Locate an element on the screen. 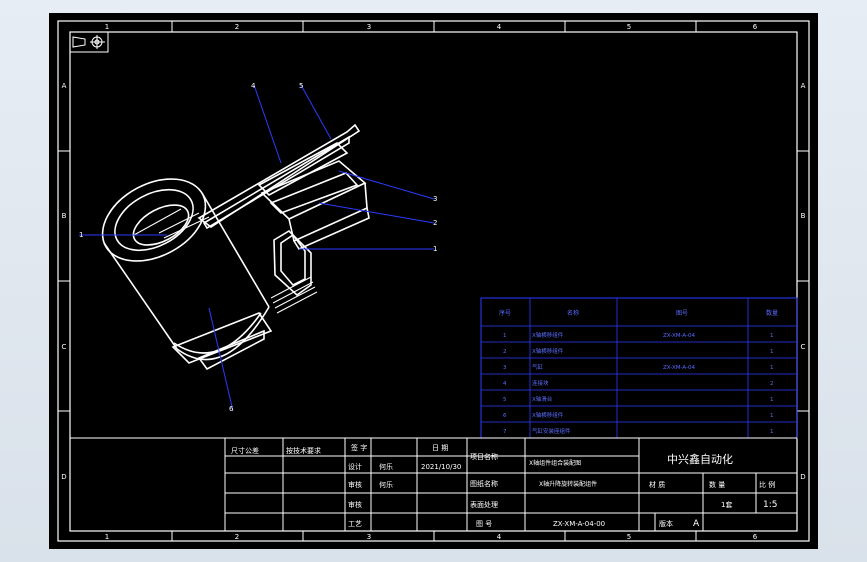  design-date: 2021/10/30 is located at coordinates (441, 467).